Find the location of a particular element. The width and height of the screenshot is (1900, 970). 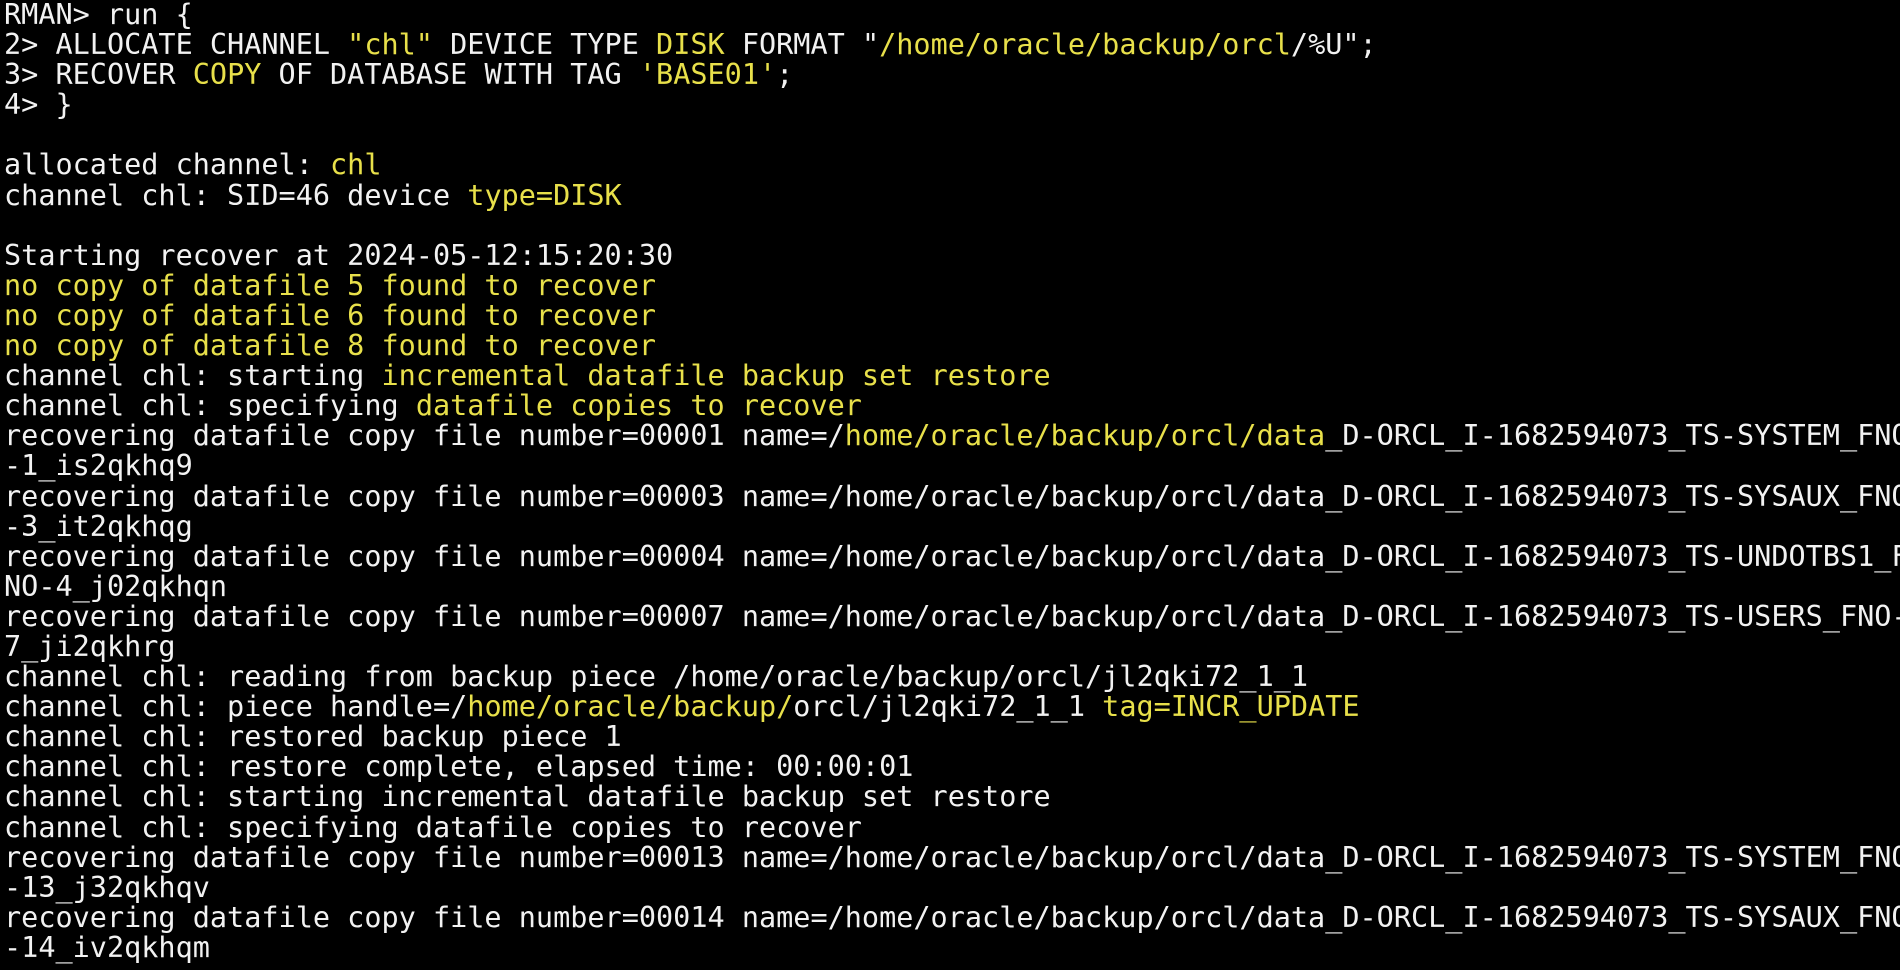

terminal-line: -13_j32qkhqv is located at coordinates (952, 887).